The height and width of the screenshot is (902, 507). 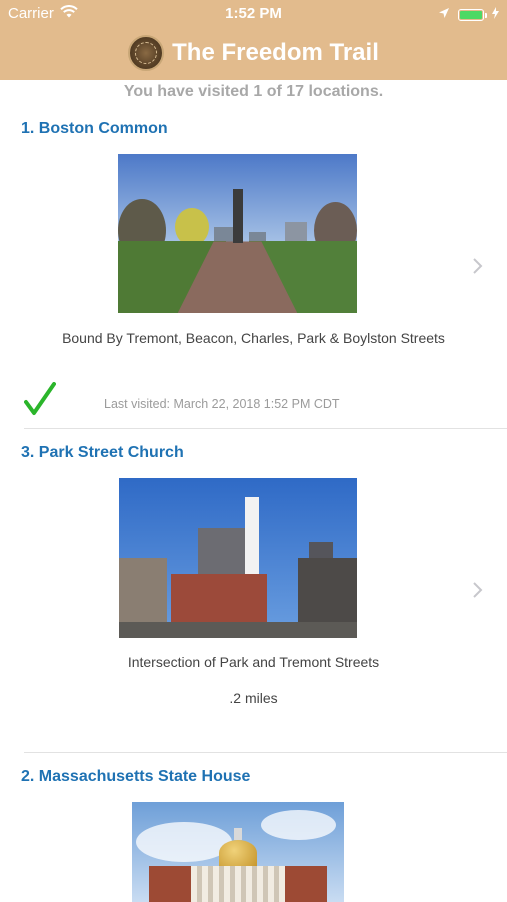 What do you see at coordinates (275, 52) in the screenshot?
I see `nav-title: The Freedom Trail` at bounding box center [275, 52].